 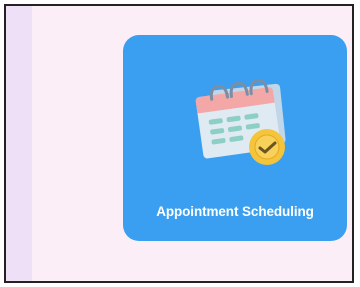 What do you see at coordinates (235, 211) in the screenshot?
I see `tile-label: Appointment Scheduling` at bounding box center [235, 211].